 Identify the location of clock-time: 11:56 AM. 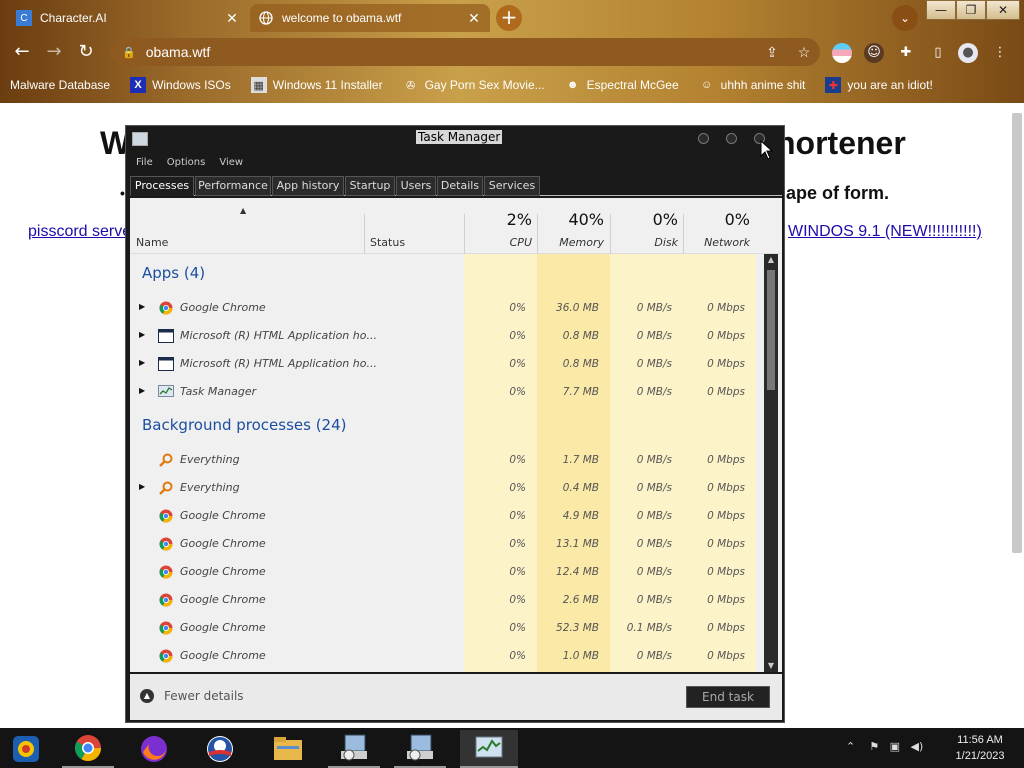
(980, 740).